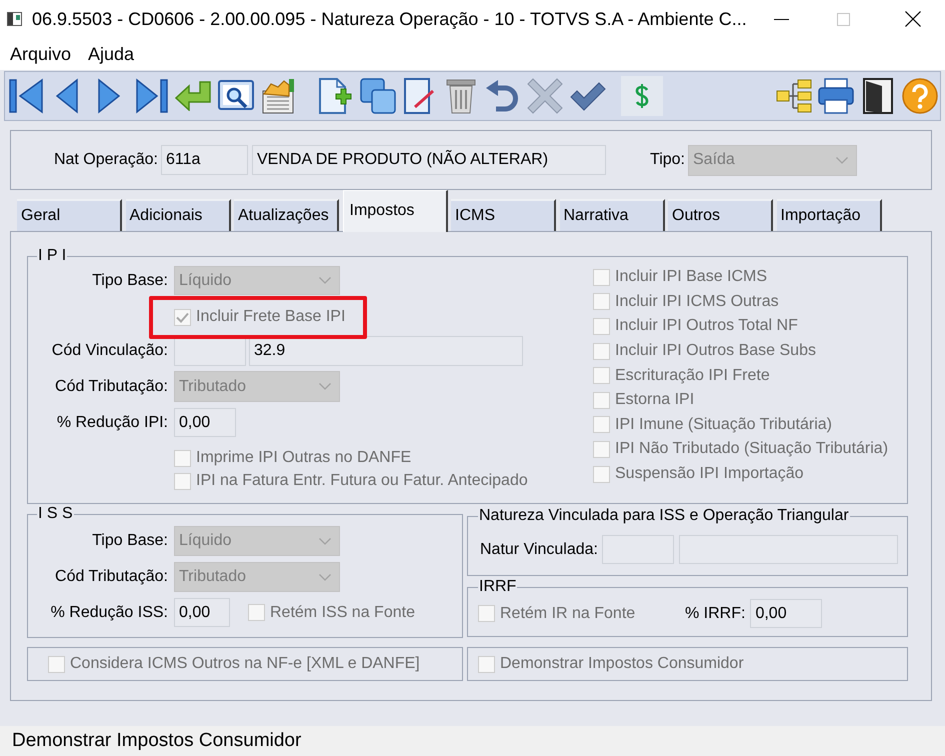  What do you see at coordinates (286, 215) in the screenshot?
I see `tab: Atualizações` at bounding box center [286, 215].